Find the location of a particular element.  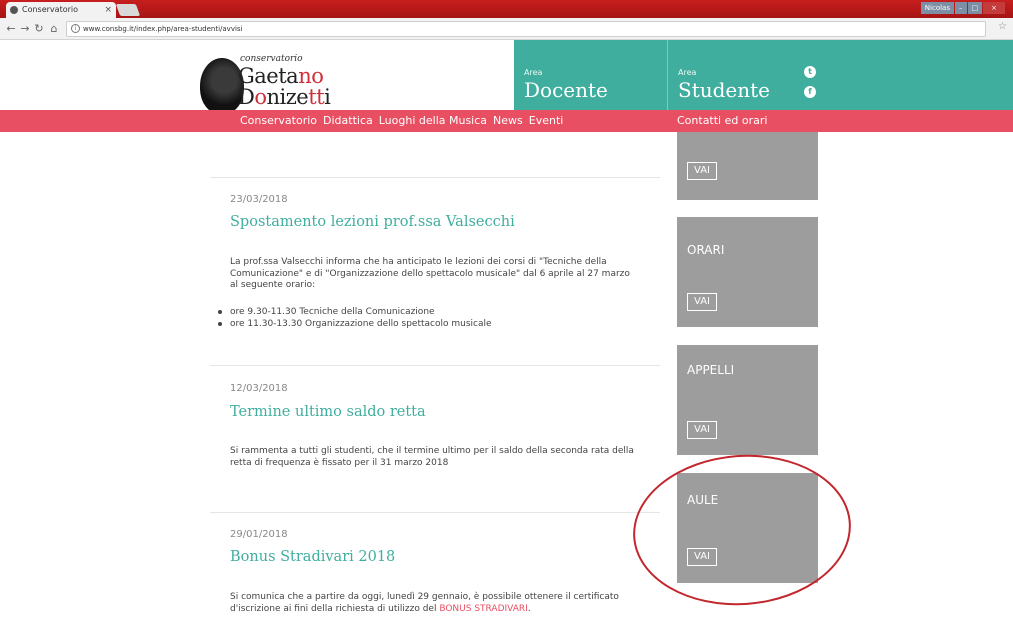

news-date: 23/03/2018 is located at coordinates (259, 199).